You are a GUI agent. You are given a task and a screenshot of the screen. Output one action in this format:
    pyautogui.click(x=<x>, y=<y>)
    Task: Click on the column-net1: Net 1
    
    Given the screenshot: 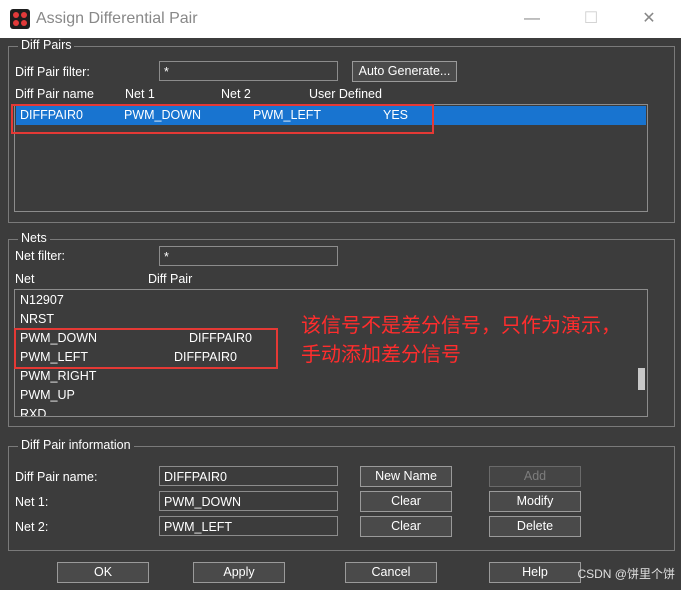 What is the action you would take?
    pyautogui.click(x=140, y=94)
    